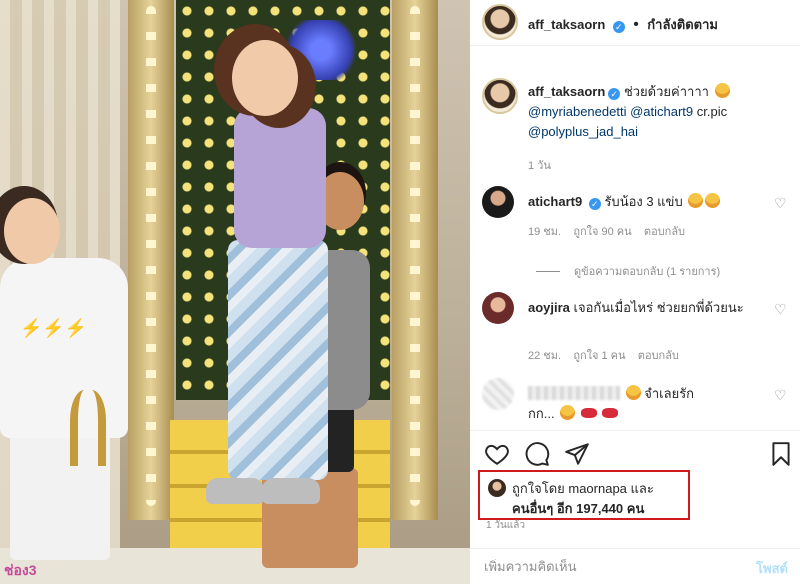 The height and width of the screenshot is (584, 800). Describe the element at coordinates (280, 178) in the screenshot. I see `woman-lifted-top` at that location.